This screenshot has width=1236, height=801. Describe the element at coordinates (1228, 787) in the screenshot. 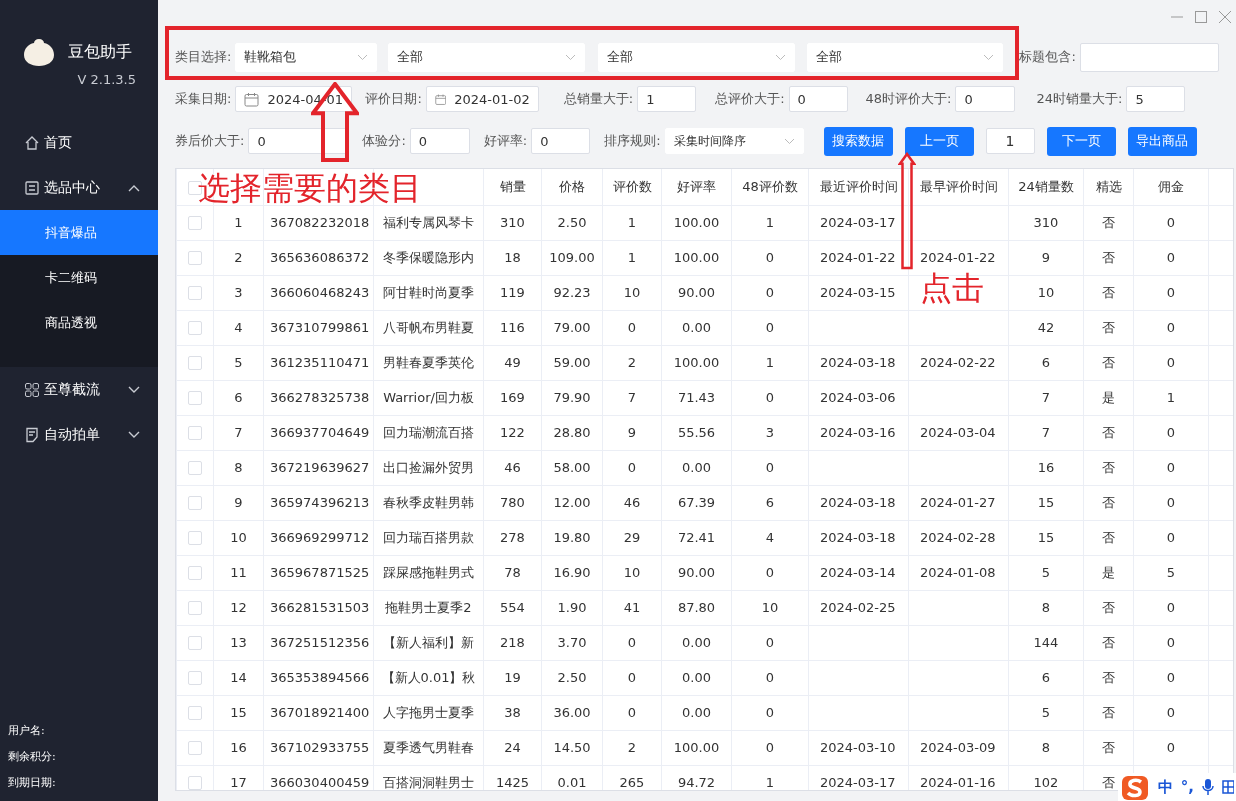

I see `keyboard-icon` at that location.